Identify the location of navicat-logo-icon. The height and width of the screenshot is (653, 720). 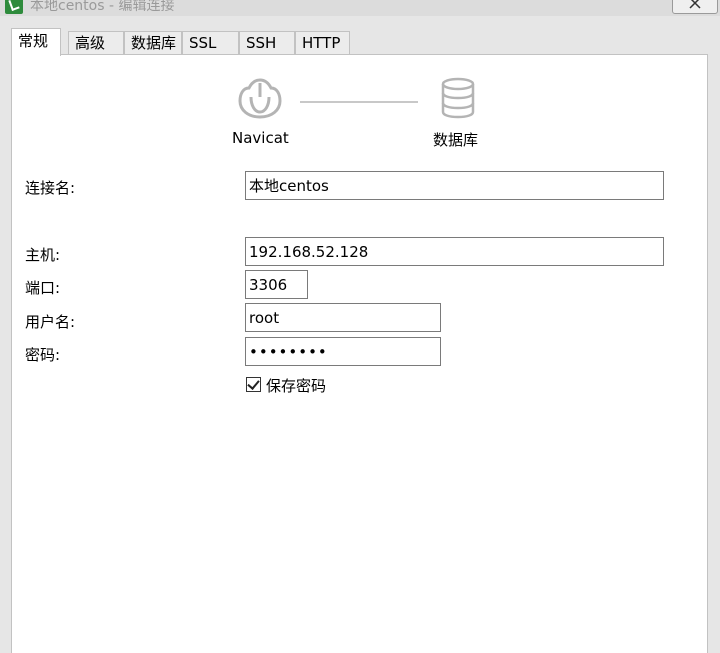
(260, 98).